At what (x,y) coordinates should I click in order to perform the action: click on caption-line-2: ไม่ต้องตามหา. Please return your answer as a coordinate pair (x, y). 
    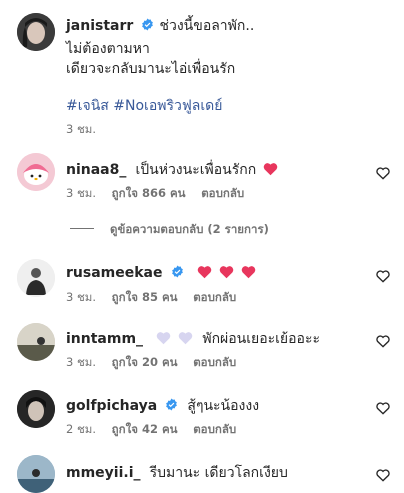
    Looking at the image, I should click on (108, 49).